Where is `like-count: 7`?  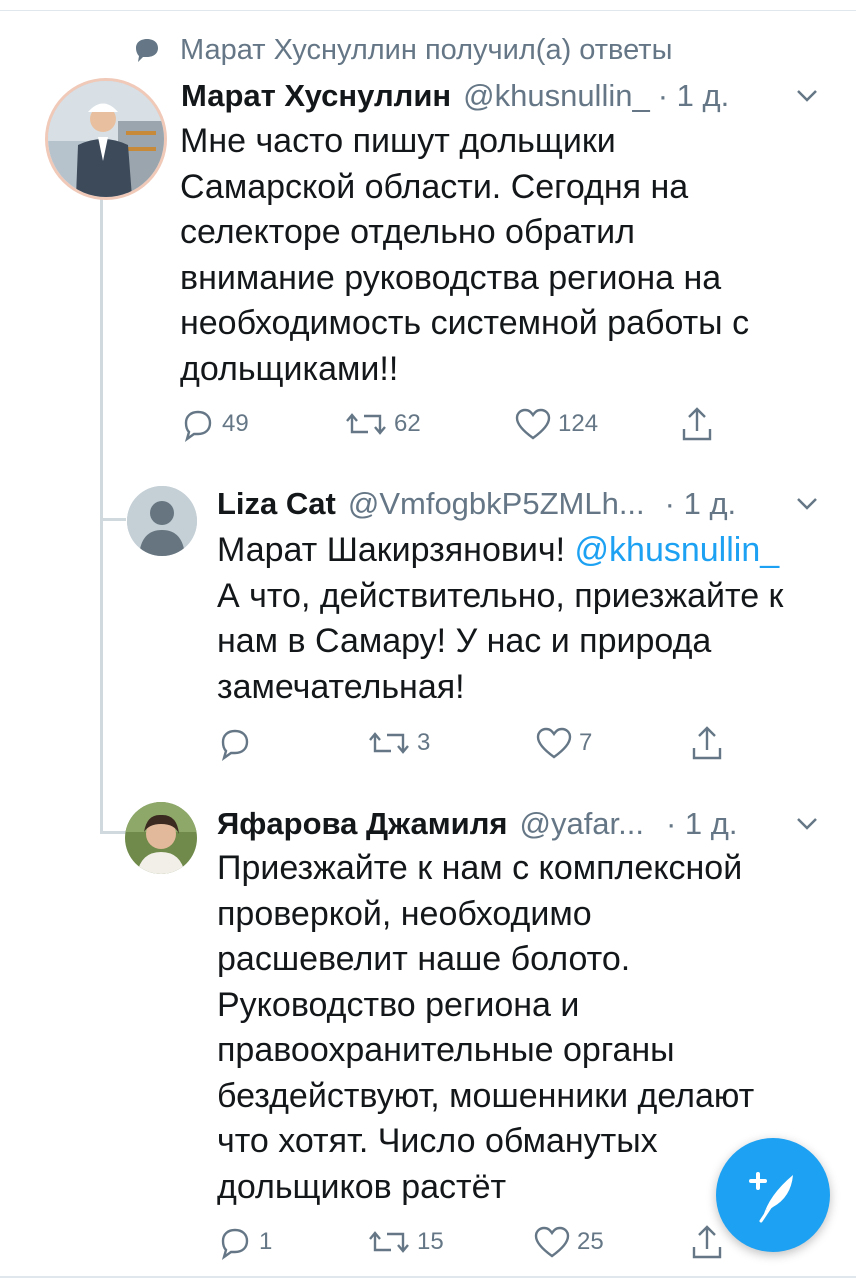
like-count: 7 is located at coordinates (586, 742).